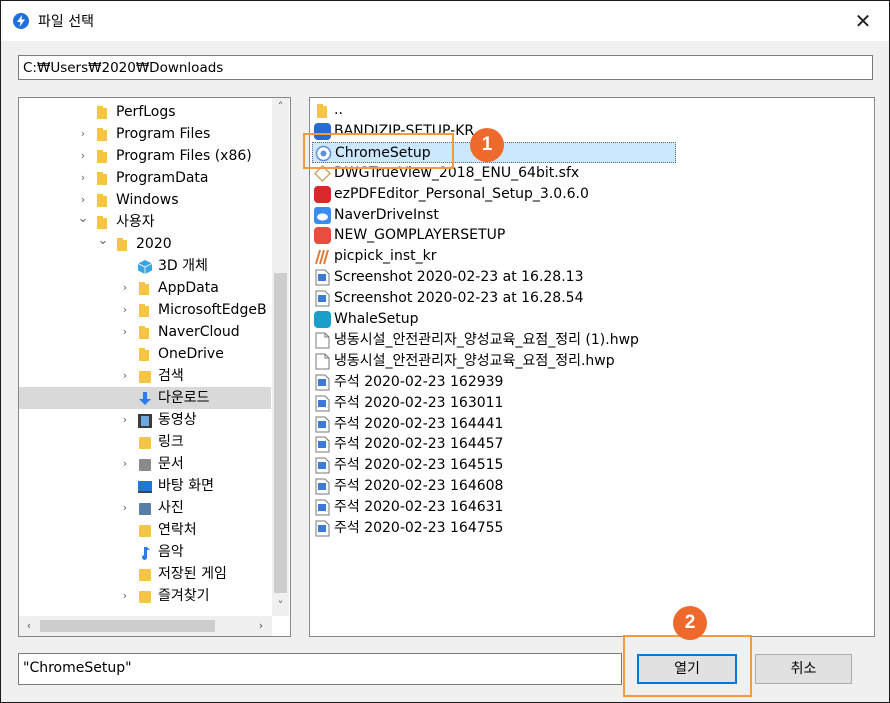 Image resolution: width=890 pixels, height=703 pixels. I want to click on file-name: 주석 2020-02-23 164631, so click(419, 507).